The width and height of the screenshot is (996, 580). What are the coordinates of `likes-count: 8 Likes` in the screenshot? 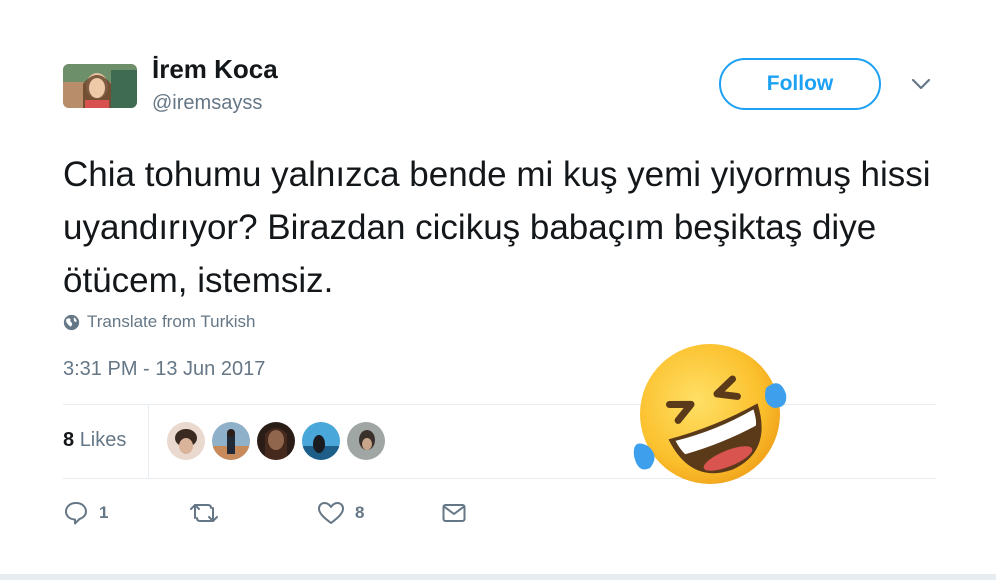 It's located at (94, 440).